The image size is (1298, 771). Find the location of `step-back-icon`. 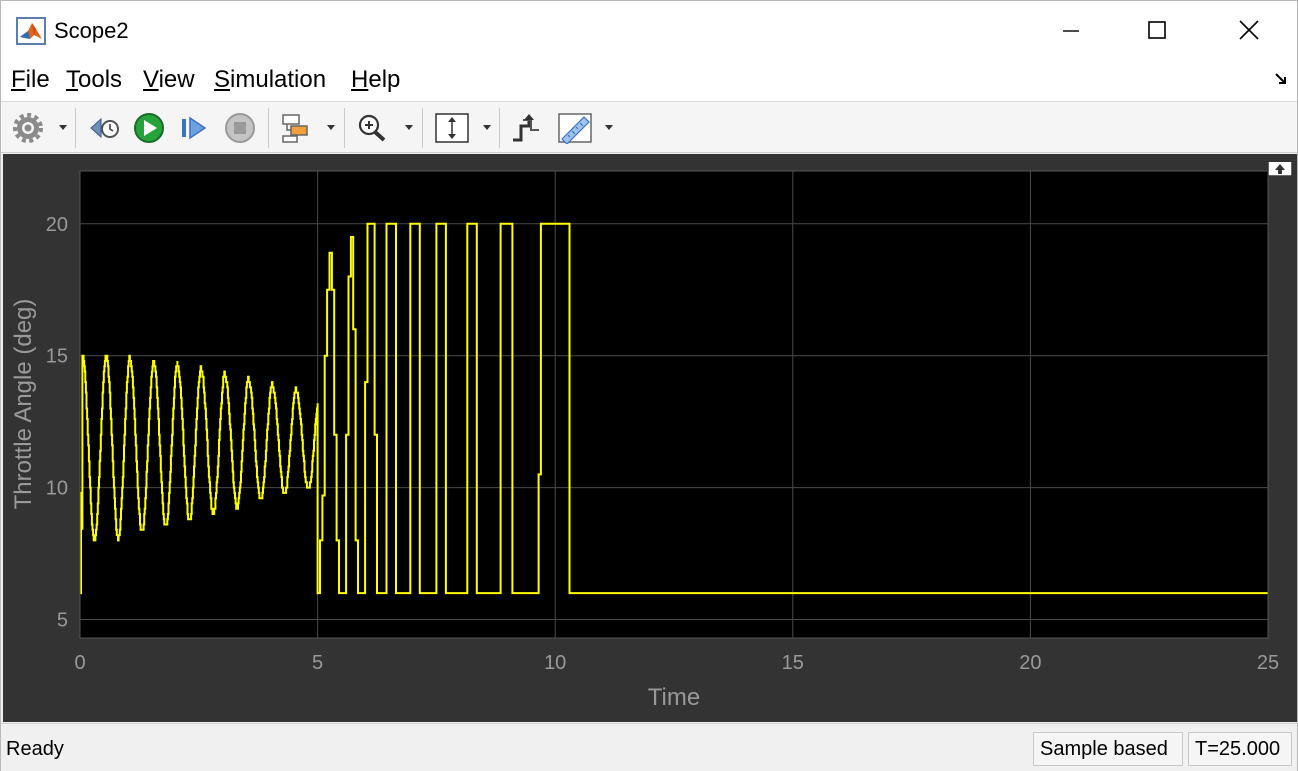

step-back-icon is located at coordinates (104, 128).